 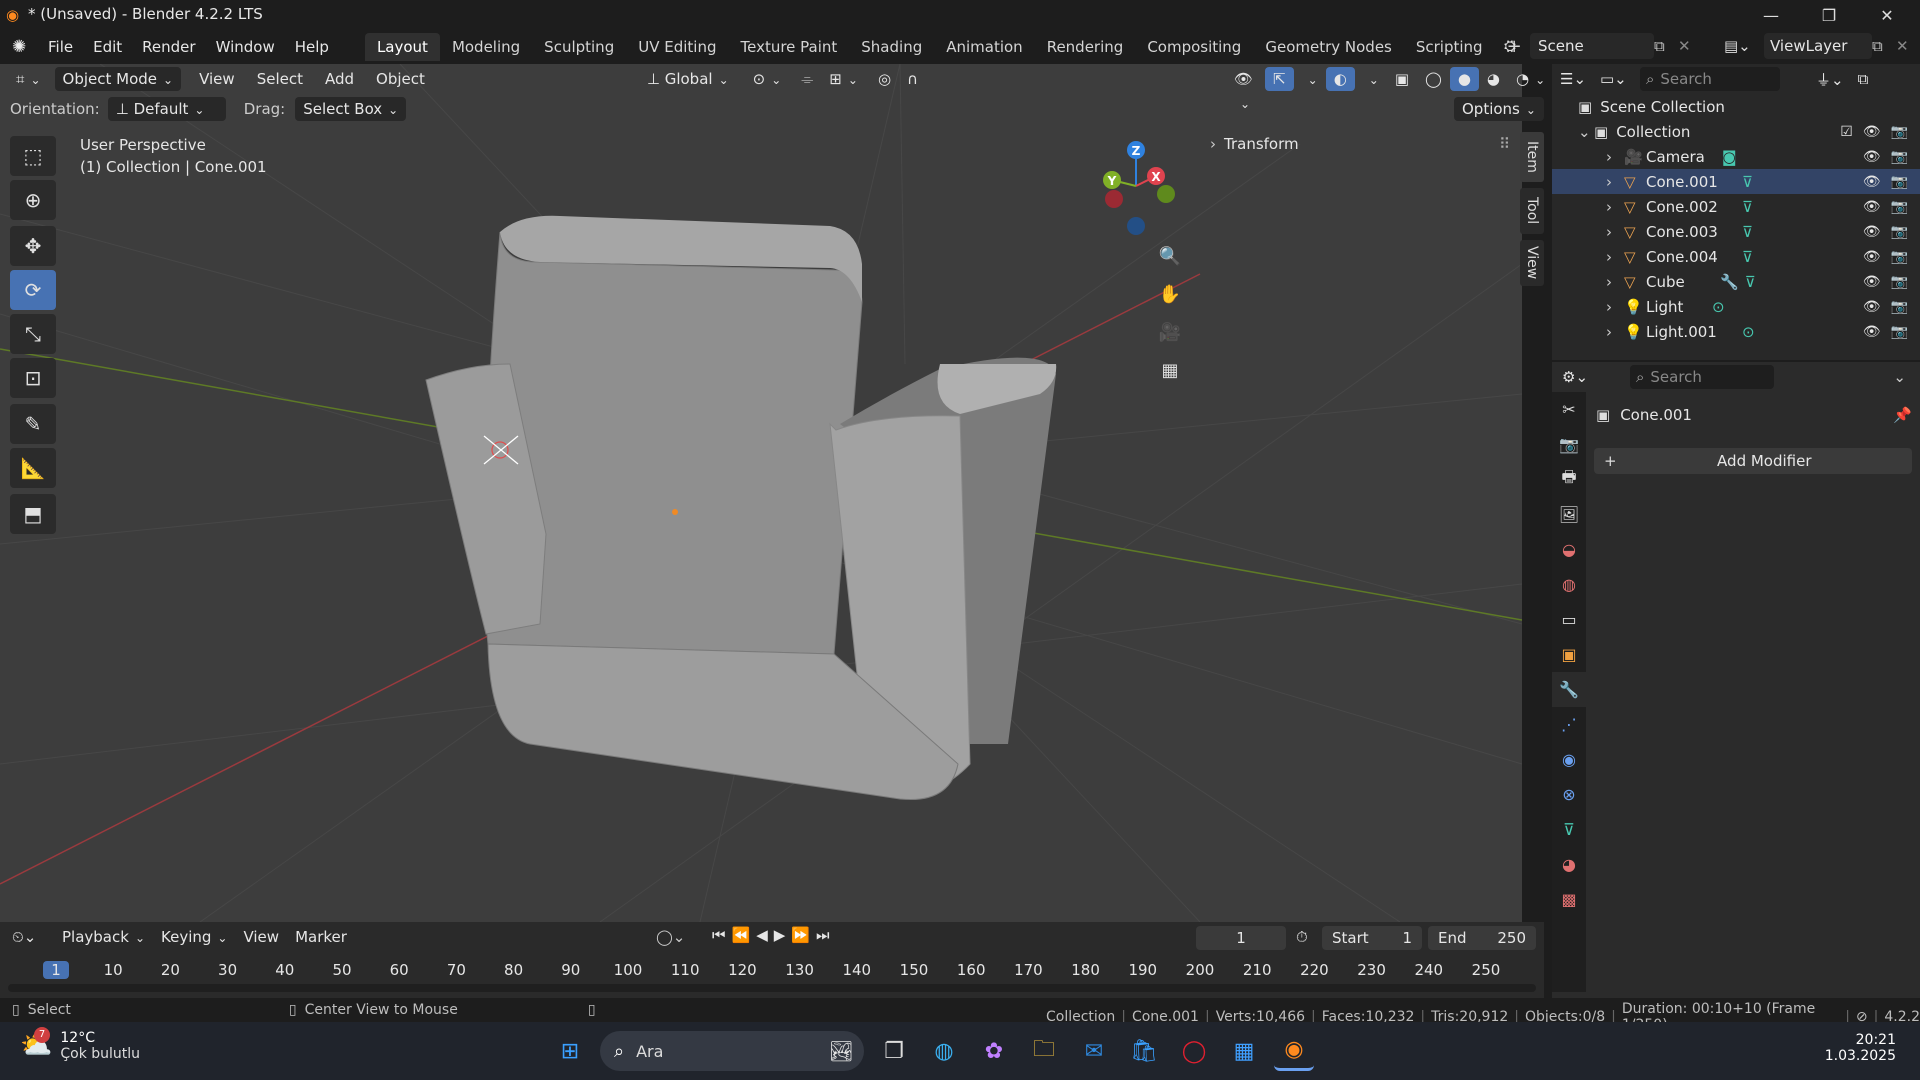 What do you see at coordinates (1279, 79) in the screenshot?
I see `gizmo-toggle-icon: ⇱` at bounding box center [1279, 79].